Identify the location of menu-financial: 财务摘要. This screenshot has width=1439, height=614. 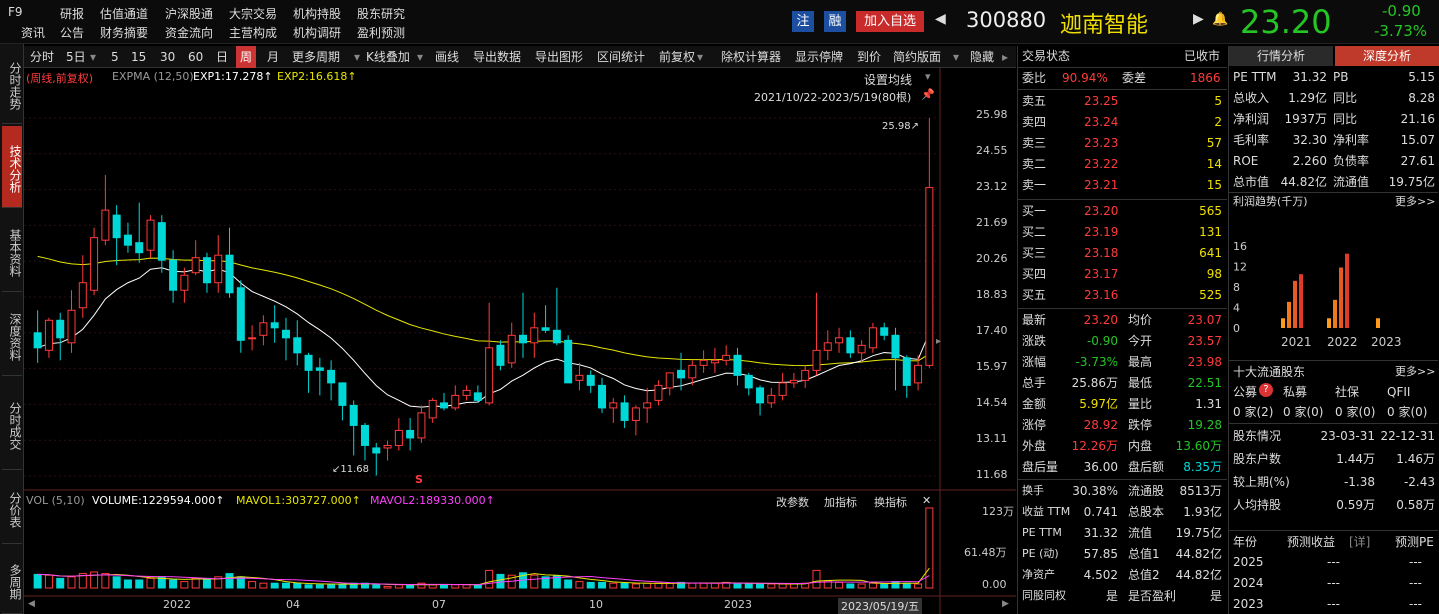
(124, 32).